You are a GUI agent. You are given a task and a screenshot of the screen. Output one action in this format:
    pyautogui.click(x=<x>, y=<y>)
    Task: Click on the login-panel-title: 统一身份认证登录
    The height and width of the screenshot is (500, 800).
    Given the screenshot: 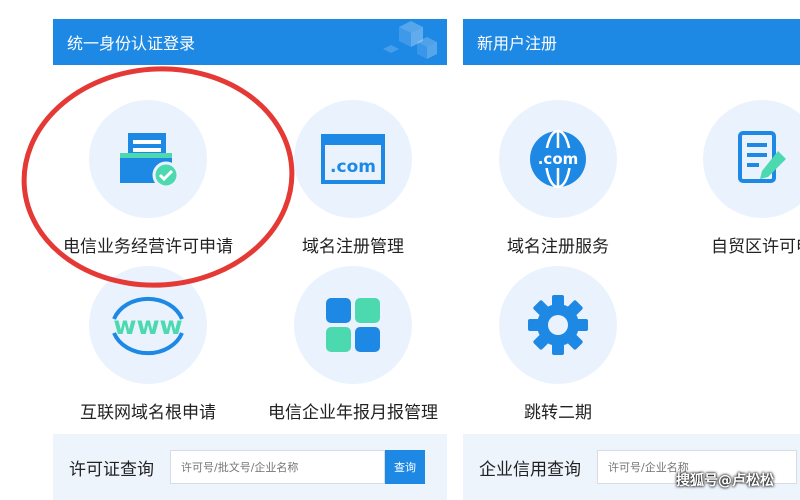 What is the action you would take?
    pyautogui.click(x=131, y=43)
    